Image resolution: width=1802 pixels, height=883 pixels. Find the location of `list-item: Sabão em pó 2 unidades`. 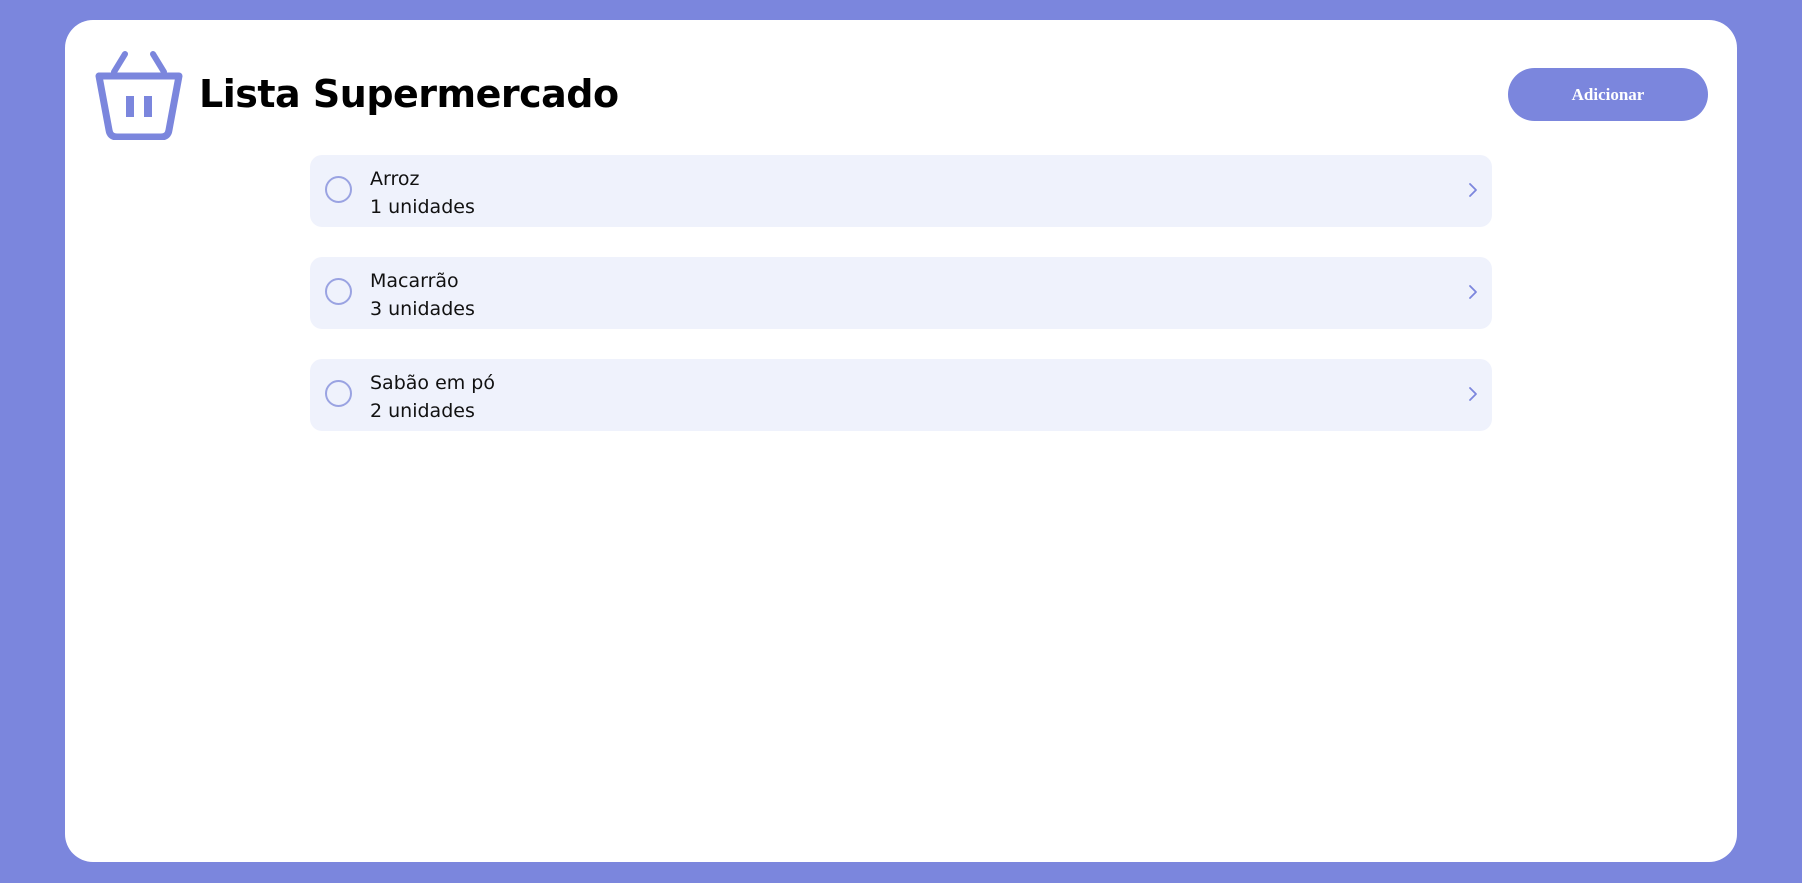

list-item: Sabão em pó 2 unidades is located at coordinates (901, 395).